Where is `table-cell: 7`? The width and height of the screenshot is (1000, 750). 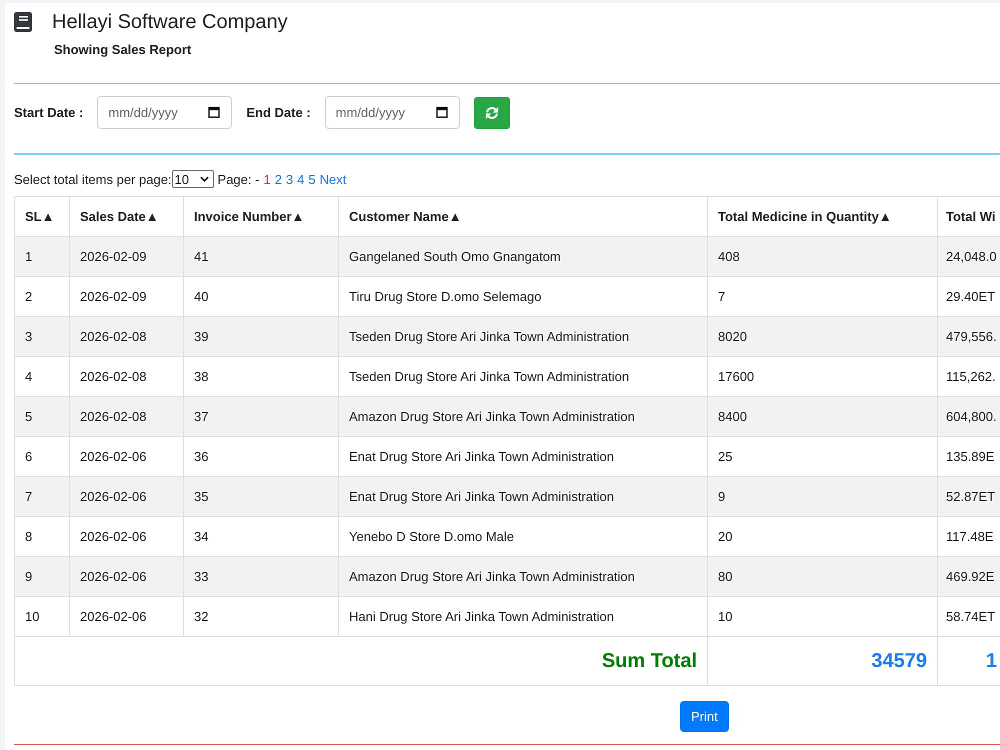 table-cell: 7 is located at coordinates (42, 496).